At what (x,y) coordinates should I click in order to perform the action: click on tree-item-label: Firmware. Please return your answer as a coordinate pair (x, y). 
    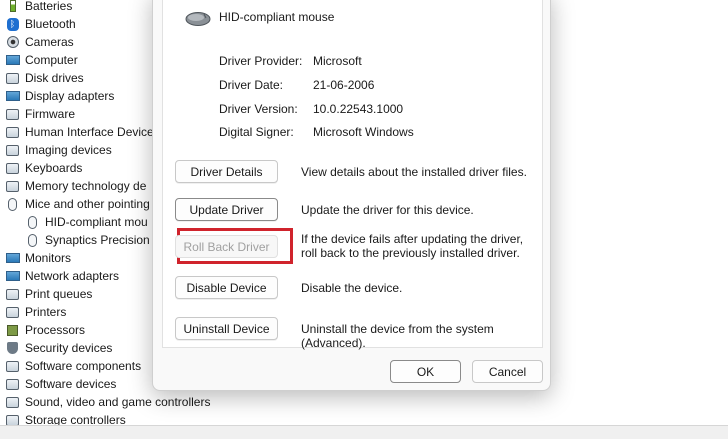
    Looking at the image, I should click on (50, 114).